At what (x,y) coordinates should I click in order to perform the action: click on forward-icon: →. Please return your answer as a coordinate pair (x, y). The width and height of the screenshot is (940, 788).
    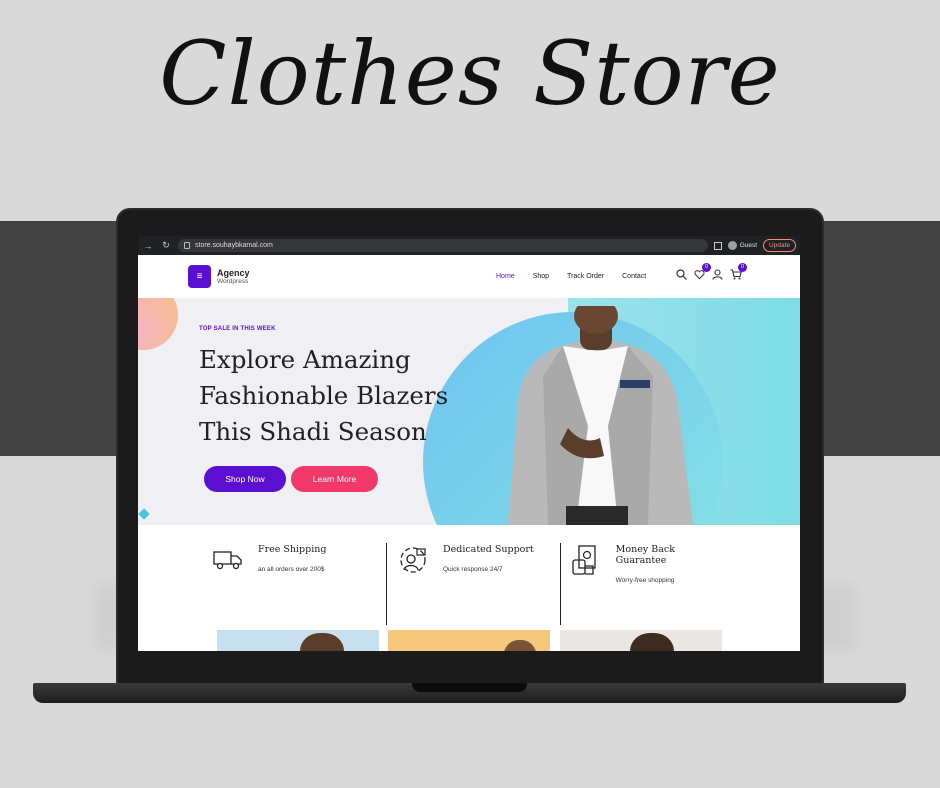
    Looking at the image, I should click on (148, 246).